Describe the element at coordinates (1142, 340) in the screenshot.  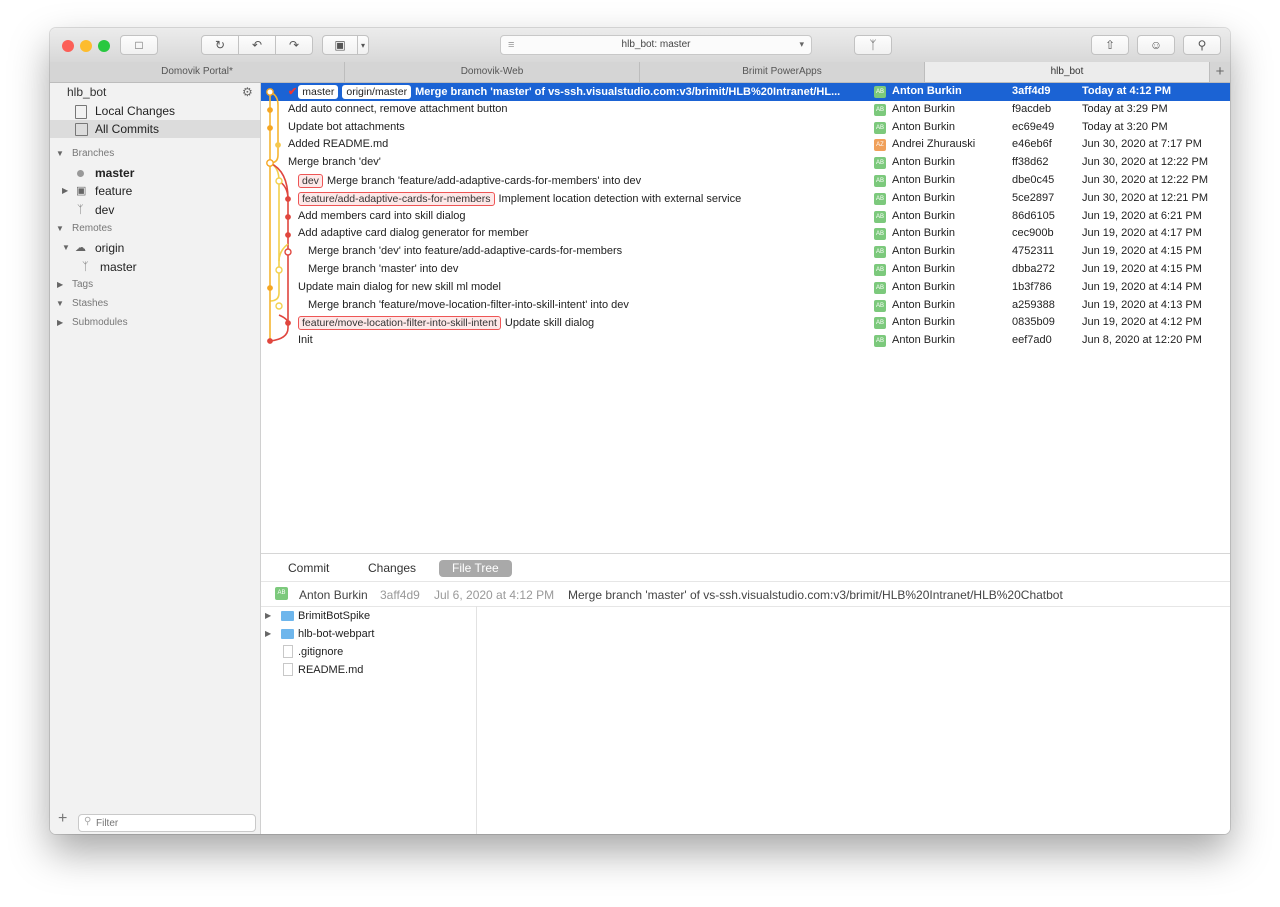
I see `commit-date: Jun 8, 2020 at 12:20 PM` at that location.